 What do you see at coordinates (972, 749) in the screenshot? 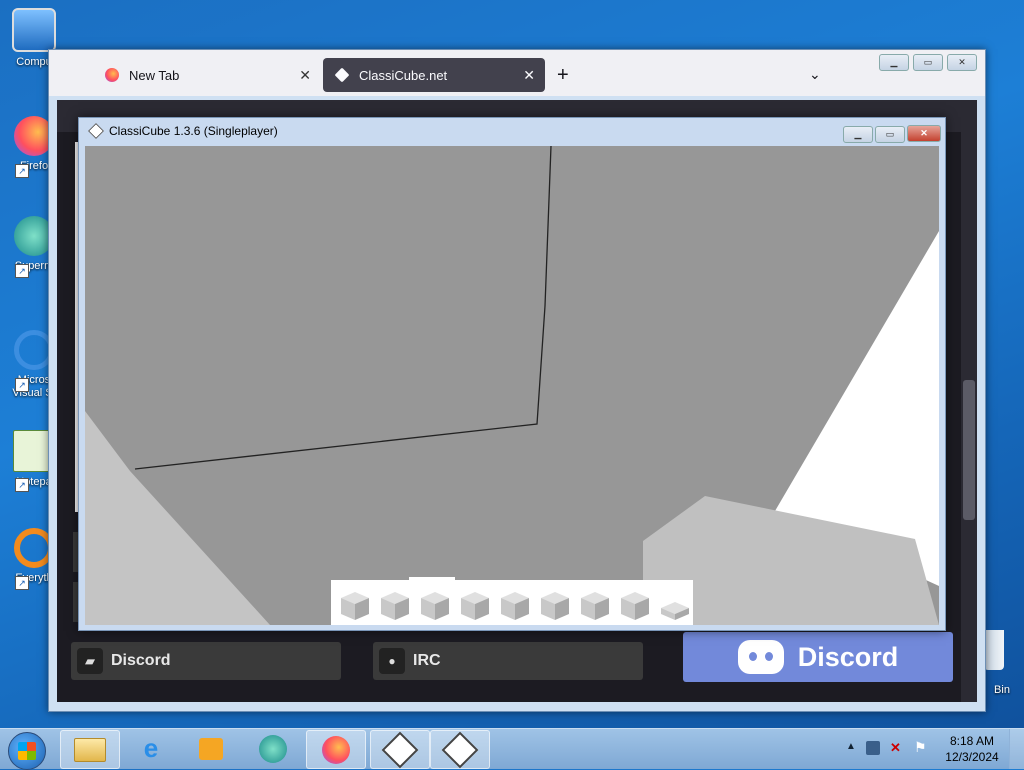
I see `clock: 8:18 AM 12/3/2024` at bounding box center [972, 749].